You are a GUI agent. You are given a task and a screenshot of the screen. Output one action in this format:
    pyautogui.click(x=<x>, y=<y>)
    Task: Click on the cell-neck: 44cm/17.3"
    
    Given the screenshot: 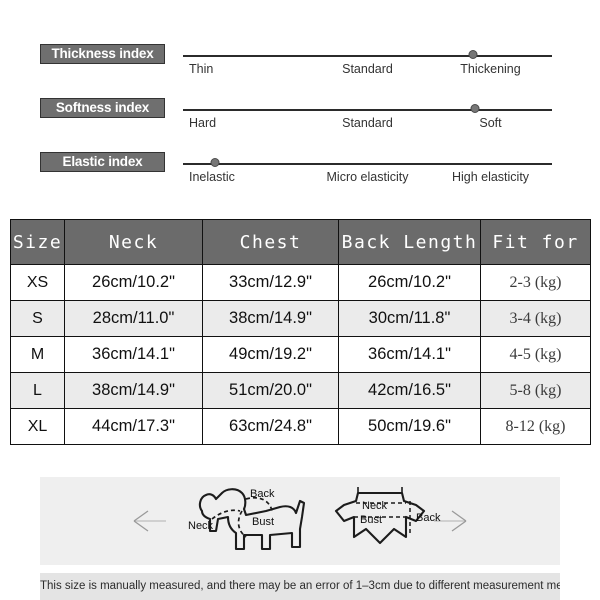 What is the action you would take?
    pyautogui.click(x=133, y=426)
    